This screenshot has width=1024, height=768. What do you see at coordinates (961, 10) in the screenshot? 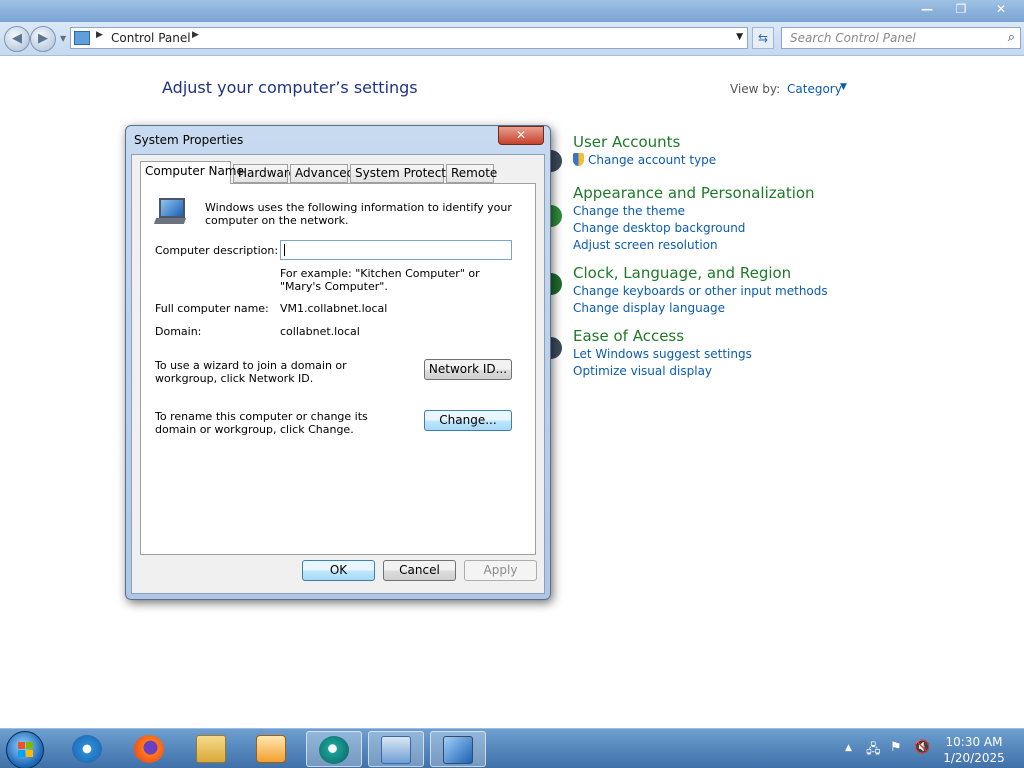
I see `maximize-button: ❐` at bounding box center [961, 10].